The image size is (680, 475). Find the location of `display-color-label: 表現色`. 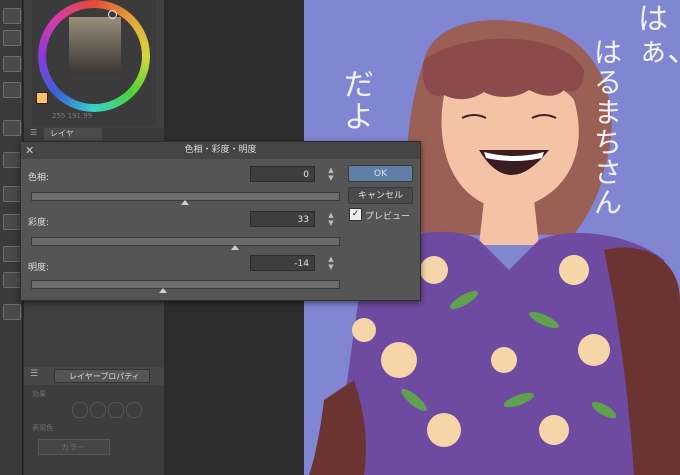

display-color-label: 表現色 is located at coordinates (42, 428).